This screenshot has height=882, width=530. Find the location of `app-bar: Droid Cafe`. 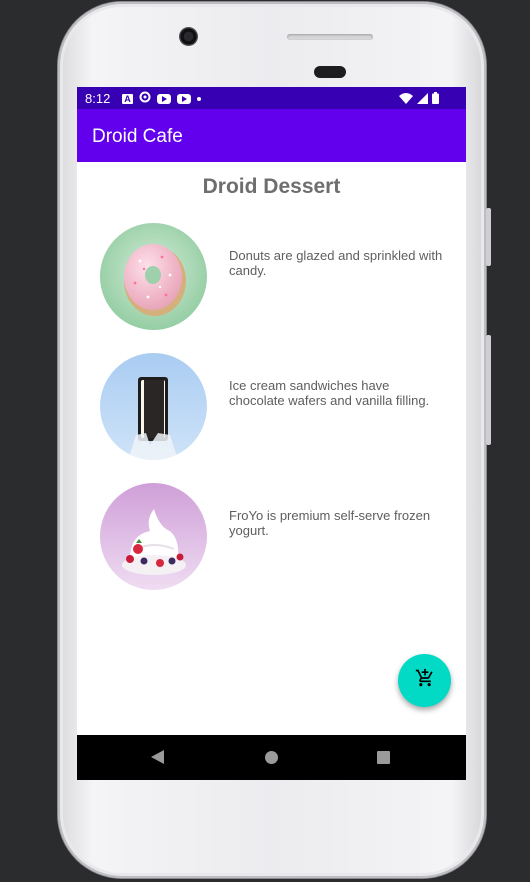

app-bar: Droid Cafe is located at coordinates (271, 135).